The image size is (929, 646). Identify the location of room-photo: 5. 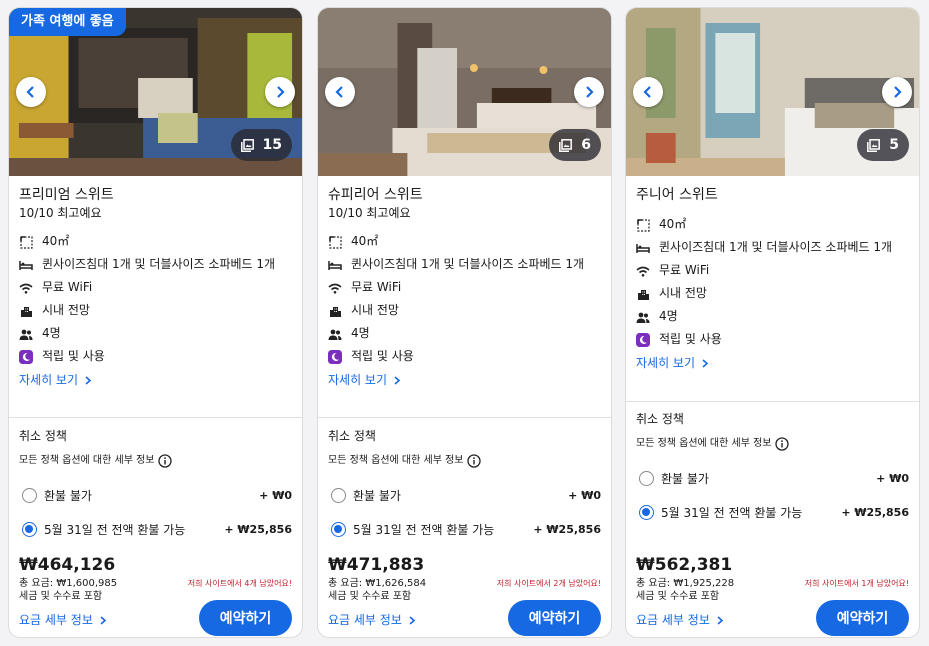
(772, 92).